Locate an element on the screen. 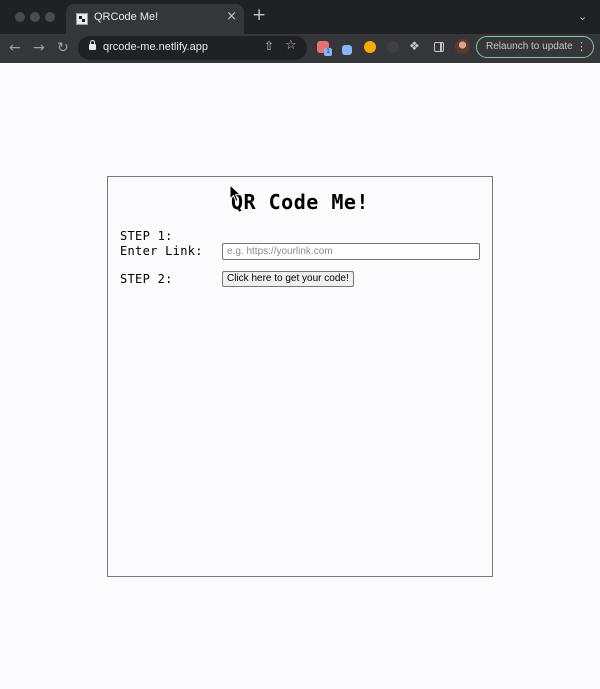 Image resolution: width=600 pixels, height=689 pixels. menu-kebab-icon: ⋮ is located at coordinates (581, 47).